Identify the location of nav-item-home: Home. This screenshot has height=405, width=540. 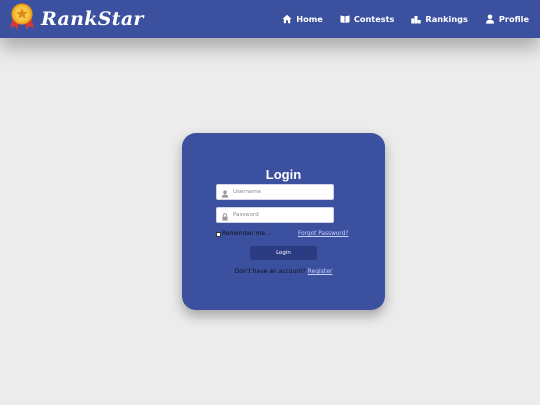
(302, 19).